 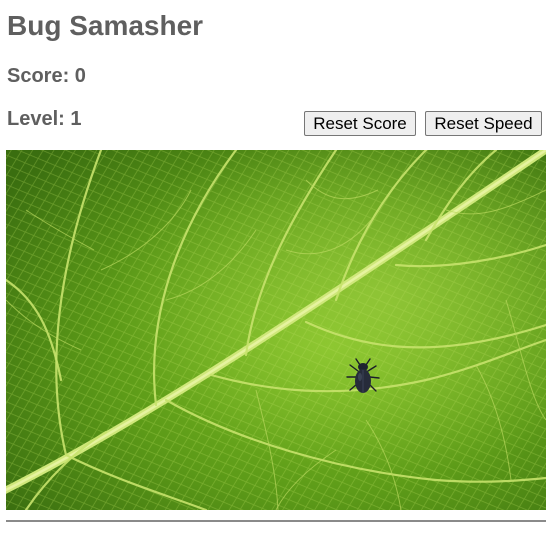 What do you see at coordinates (46, 76) in the screenshot?
I see `score-display: Score: 0` at bounding box center [46, 76].